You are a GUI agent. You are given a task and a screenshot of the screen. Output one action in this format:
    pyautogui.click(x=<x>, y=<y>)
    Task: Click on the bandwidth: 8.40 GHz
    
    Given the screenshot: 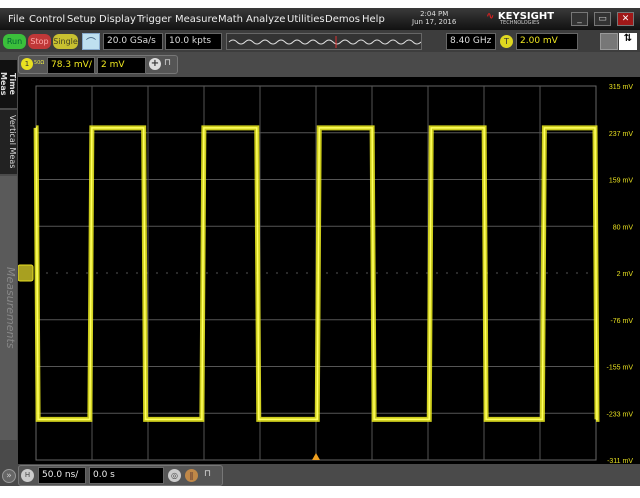 What is the action you would take?
    pyautogui.click(x=471, y=41)
    